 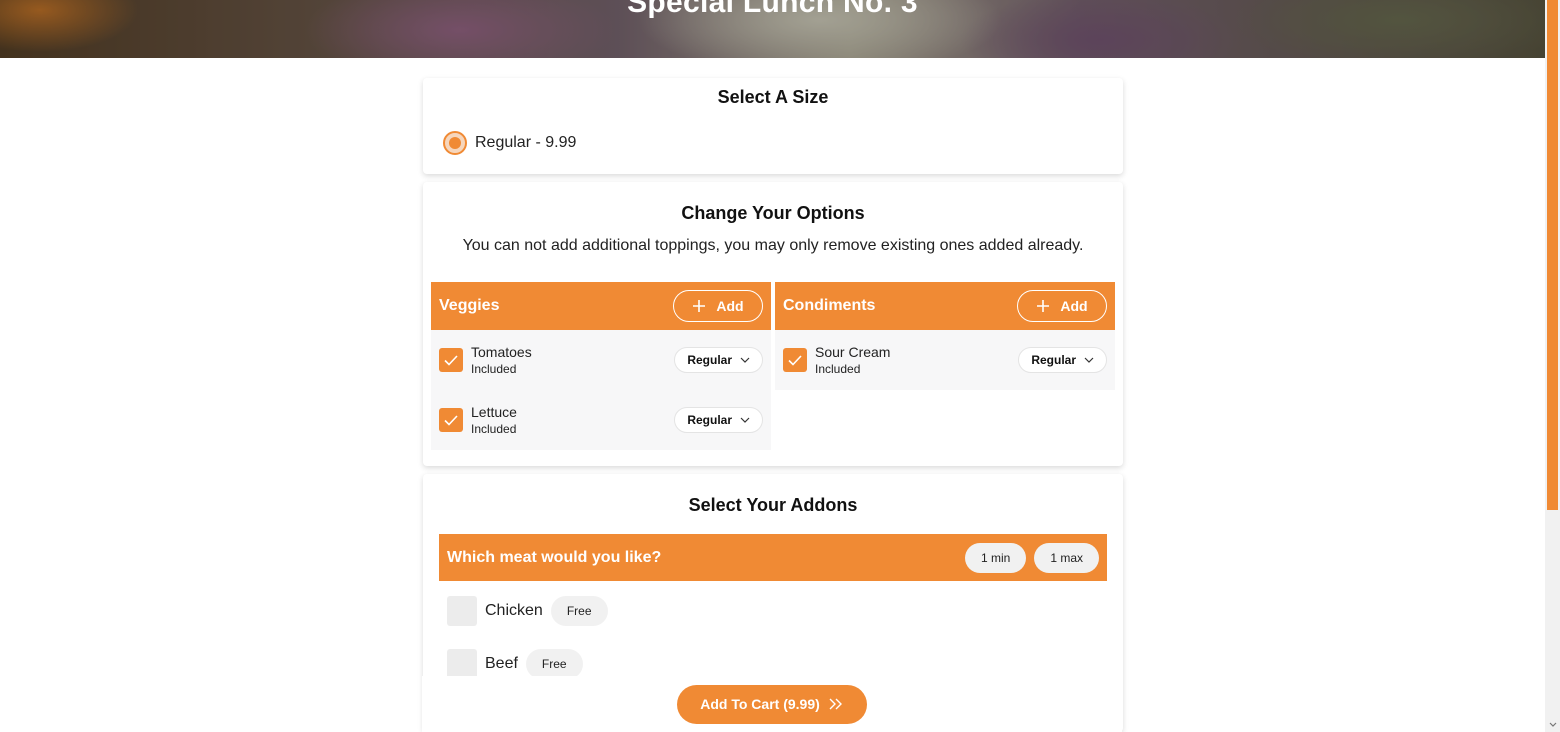 I want to click on max-badge: 1 max, so click(x=1066, y=557).